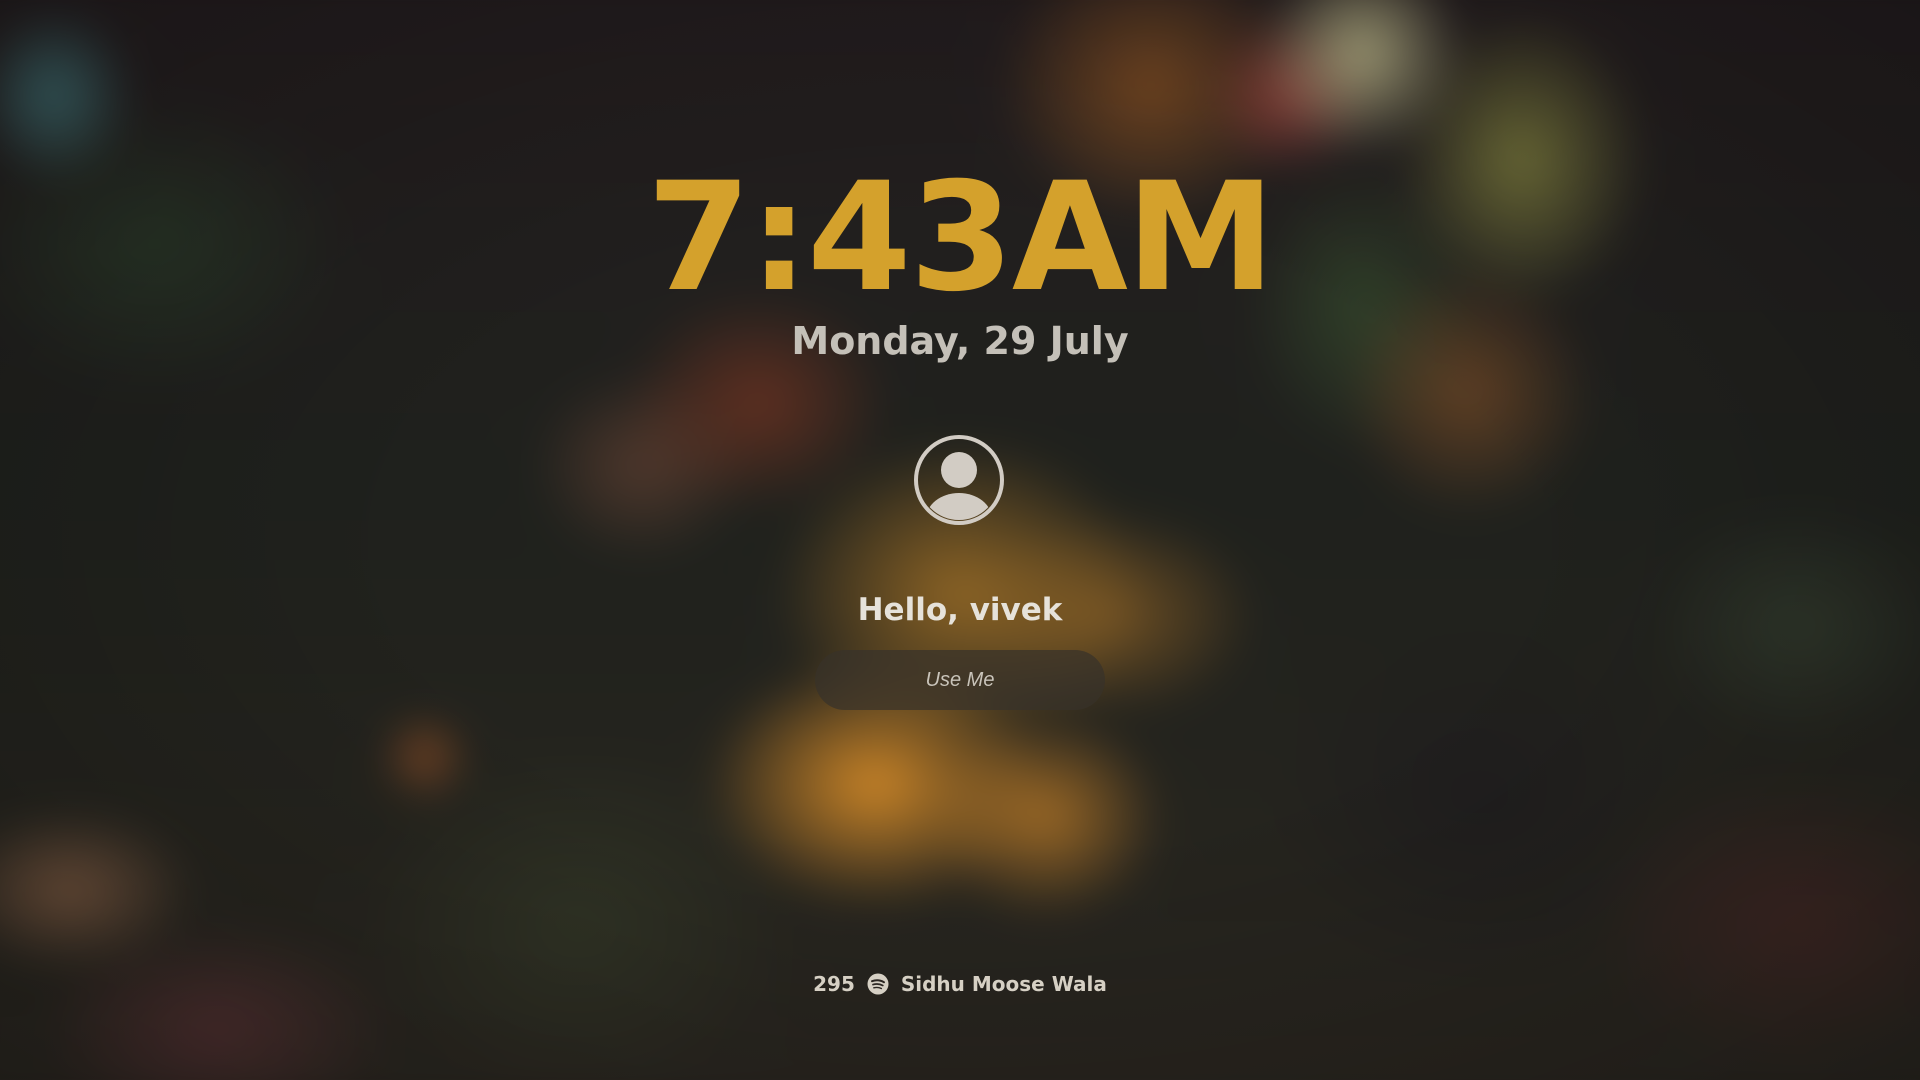 The height and width of the screenshot is (1080, 1920). What do you see at coordinates (960, 610) in the screenshot?
I see `greeting-text: Hello, vivek` at bounding box center [960, 610].